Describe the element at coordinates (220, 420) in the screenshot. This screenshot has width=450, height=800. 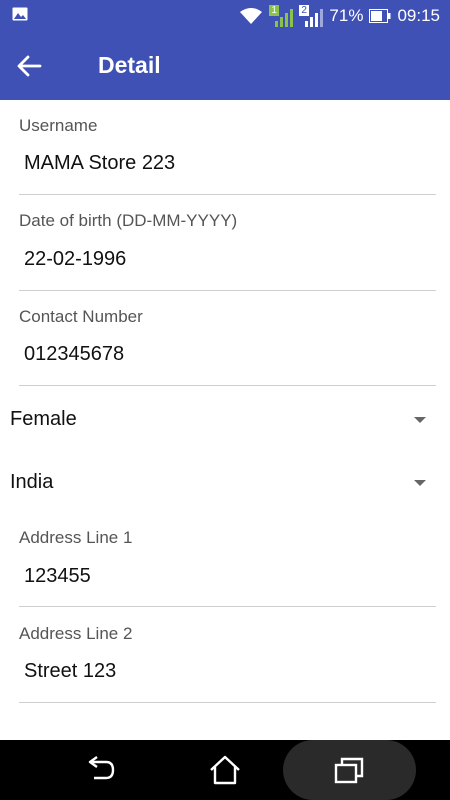
I see `gender-dropdown: Female` at that location.